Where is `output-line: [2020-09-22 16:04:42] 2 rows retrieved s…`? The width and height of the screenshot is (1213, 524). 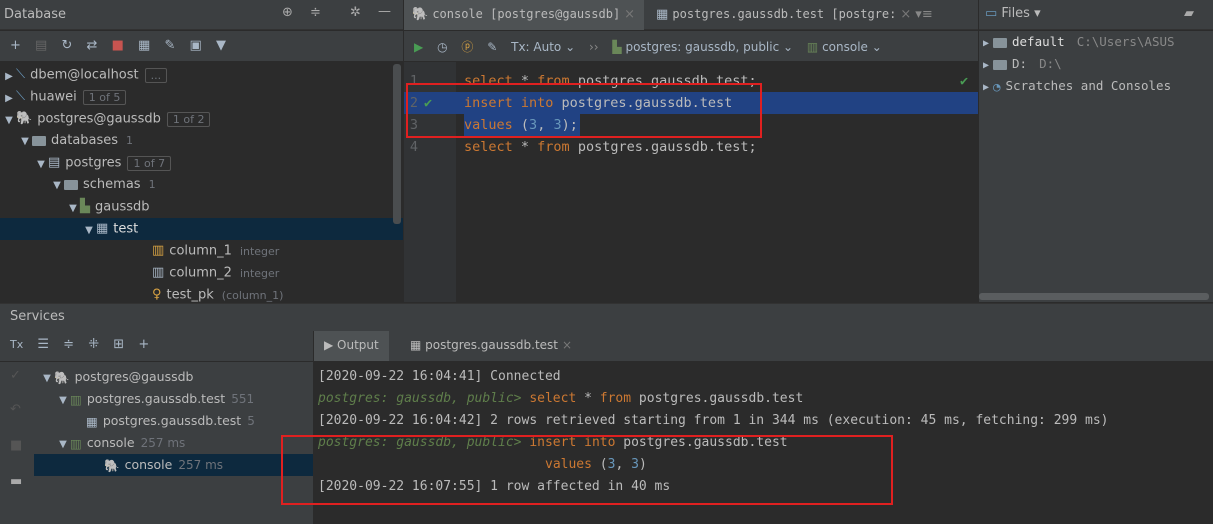 output-line: [2020-09-22 16:04:42] 2 rows retrieved s… is located at coordinates (713, 420).